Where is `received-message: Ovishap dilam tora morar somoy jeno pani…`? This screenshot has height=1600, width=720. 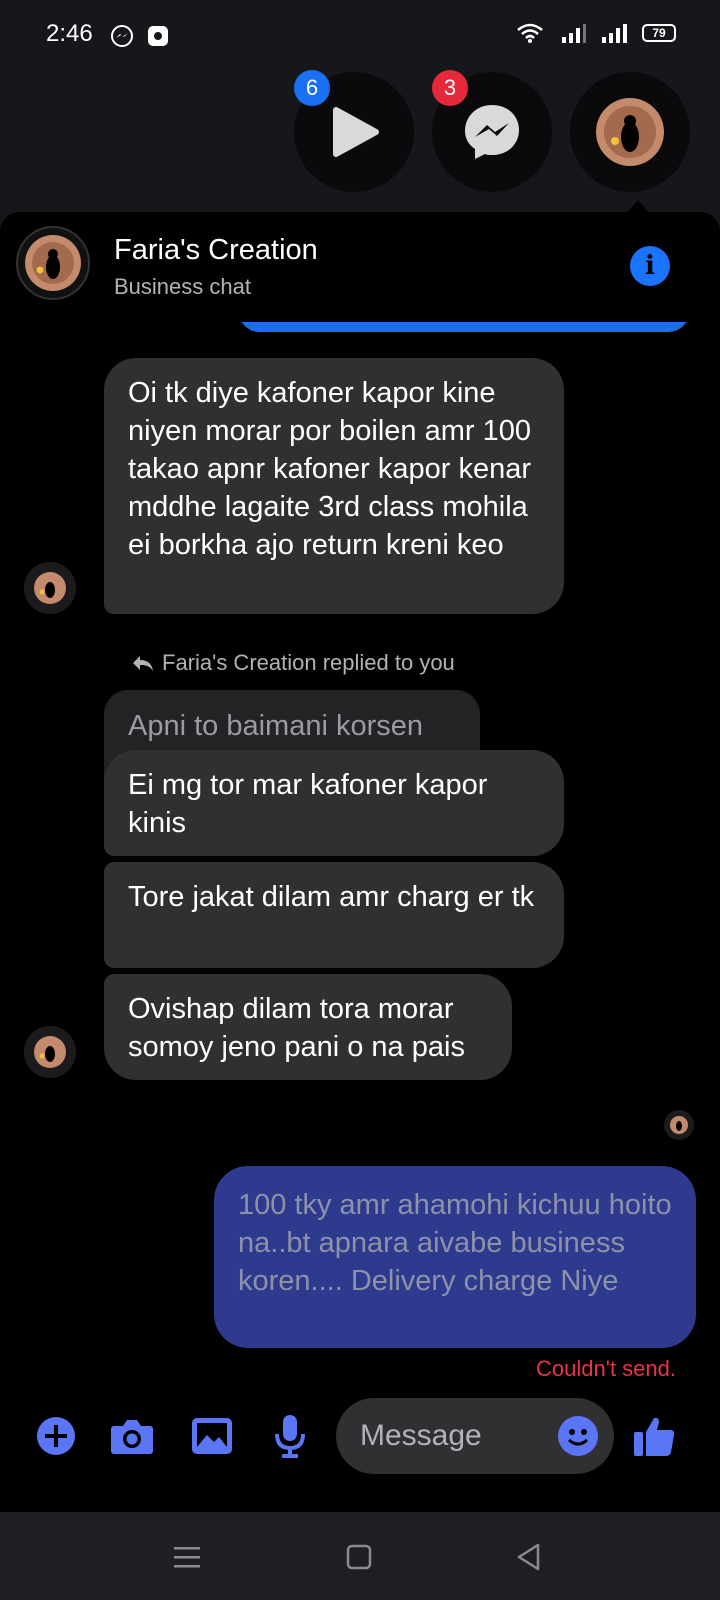
received-message: Ovishap dilam tora morar somoy jeno pani… is located at coordinates (308, 1027).